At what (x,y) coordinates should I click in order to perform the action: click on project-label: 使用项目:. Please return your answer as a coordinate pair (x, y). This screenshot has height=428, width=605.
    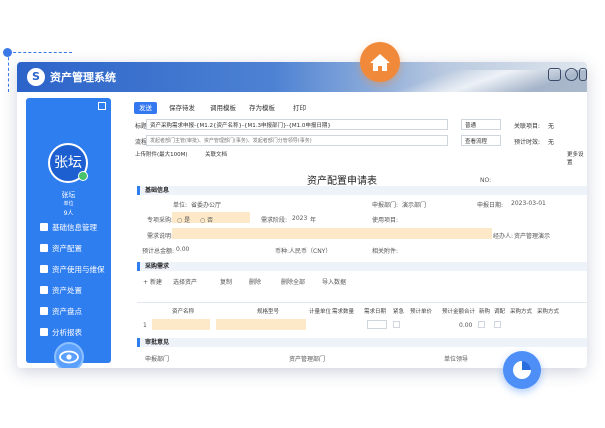
    Looking at the image, I should click on (385, 220).